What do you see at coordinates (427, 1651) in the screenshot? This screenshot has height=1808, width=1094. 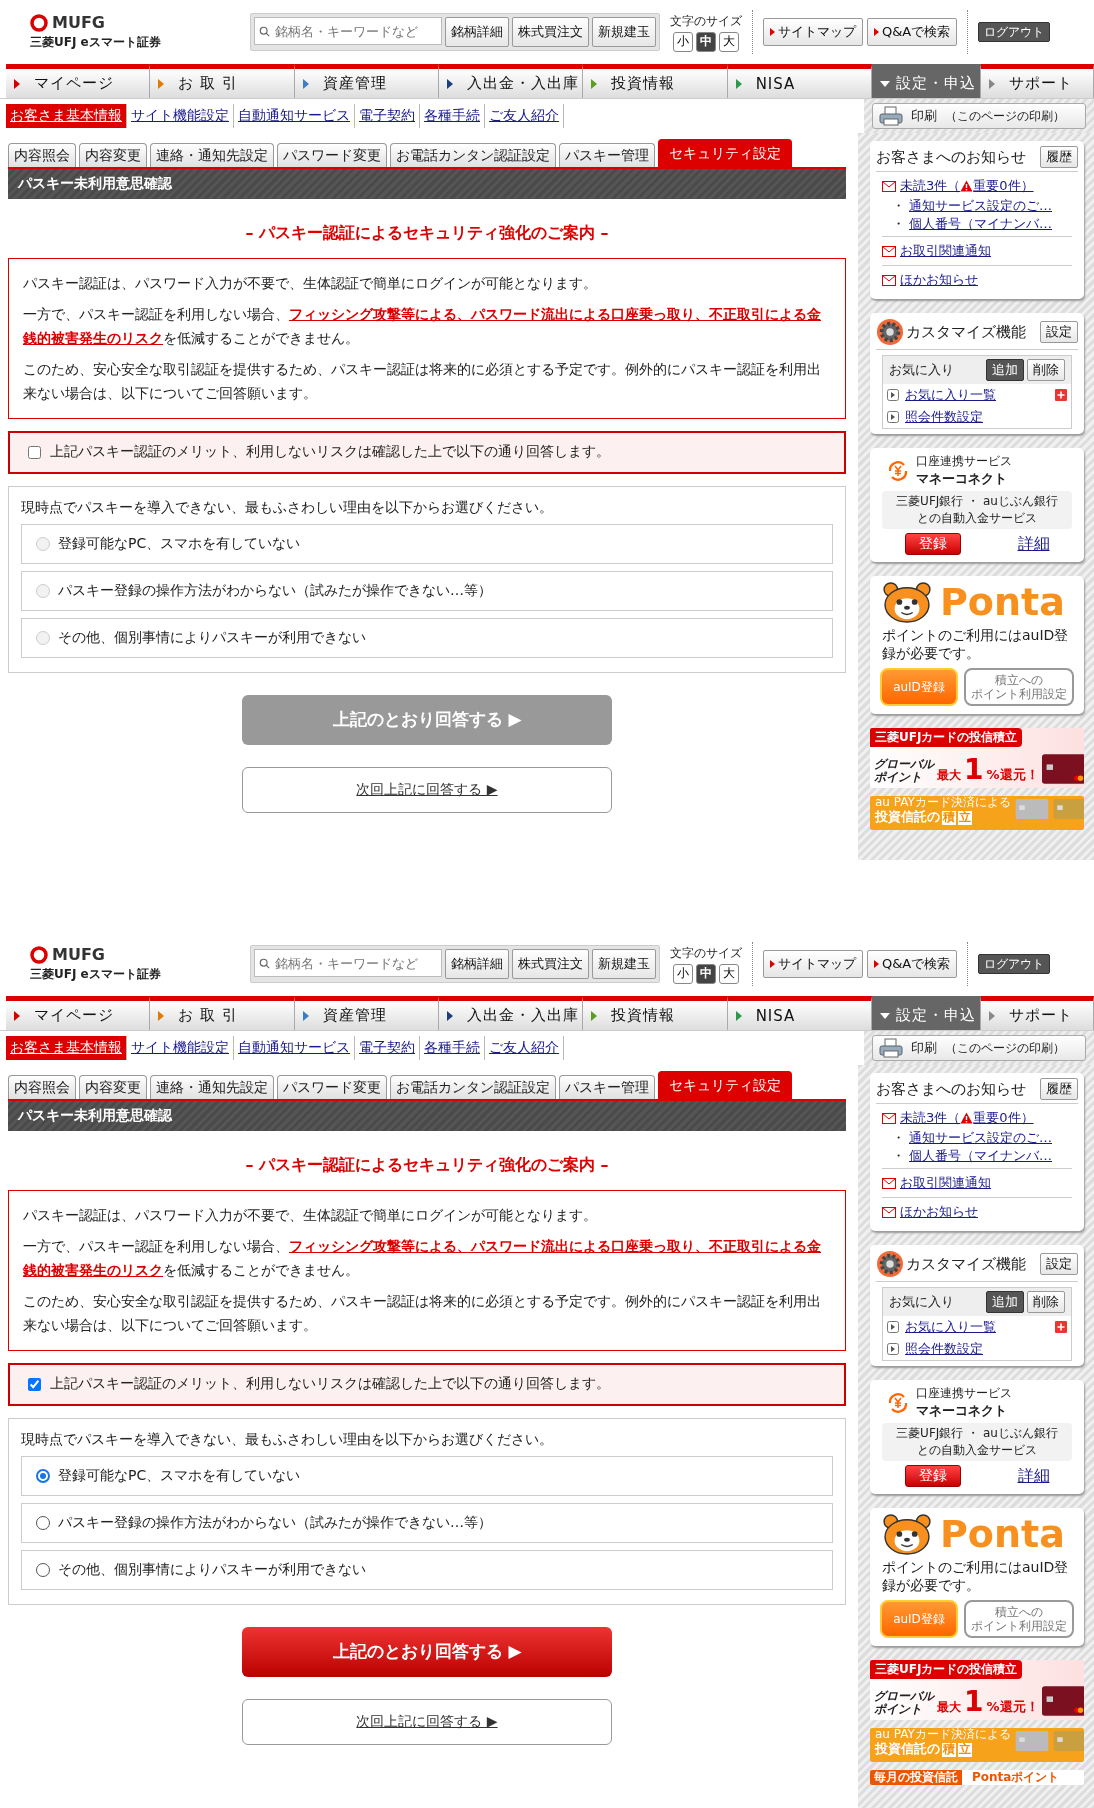 I see `submit-button: 上記のとおり回答する ▶` at bounding box center [427, 1651].